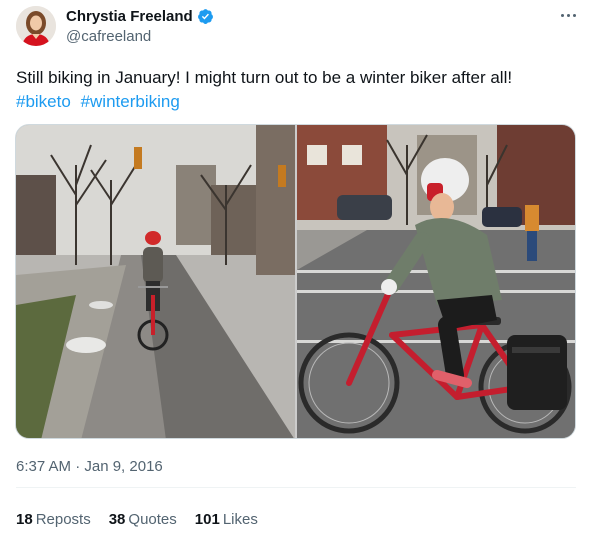 This screenshot has width=600, height=533. What do you see at coordinates (130, 101) in the screenshot?
I see `hashtag-winterbiking: #winterbiking` at bounding box center [130, 101].